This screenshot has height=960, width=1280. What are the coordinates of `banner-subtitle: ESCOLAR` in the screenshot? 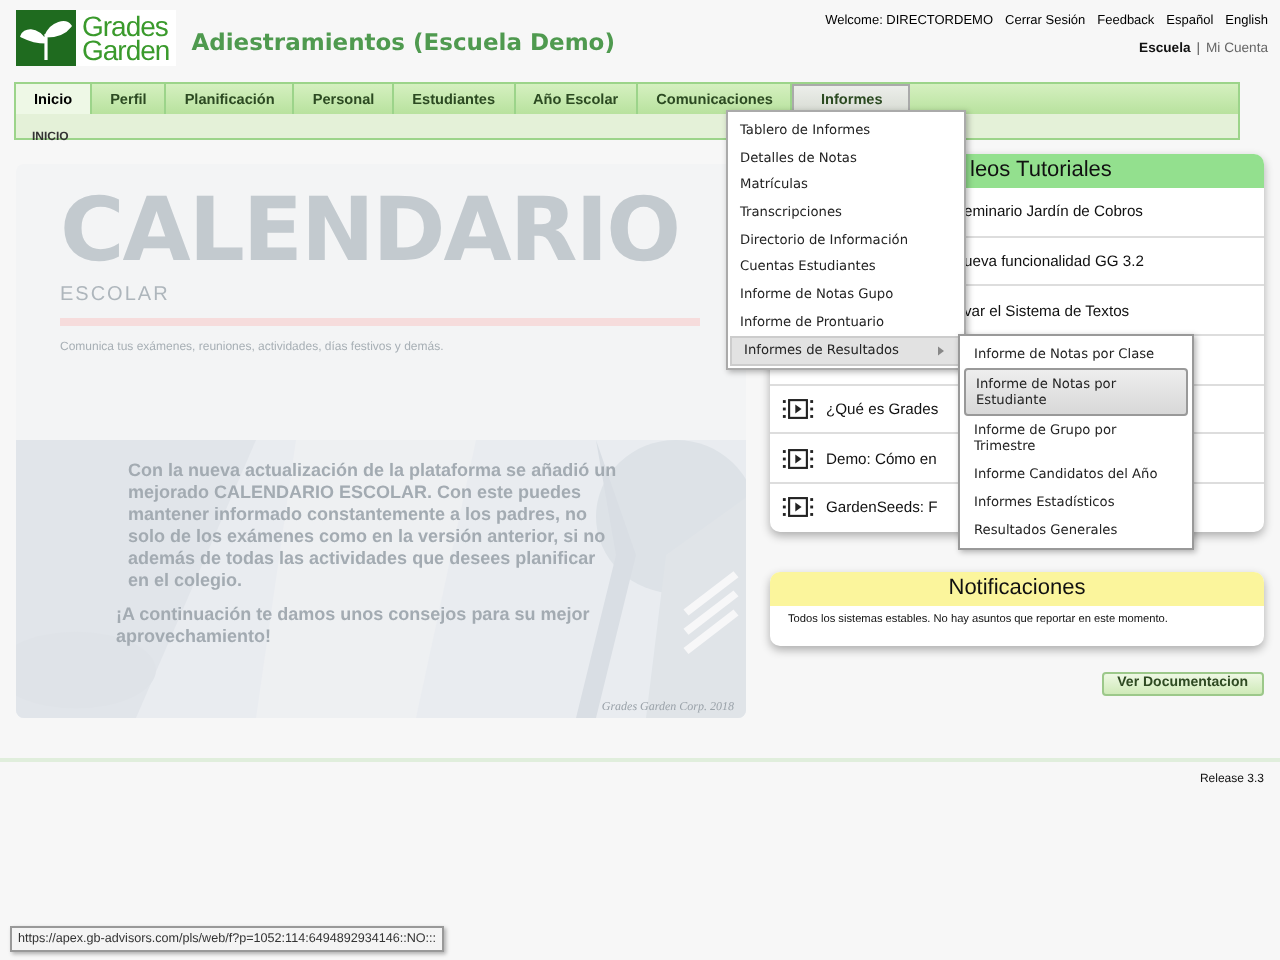 It's located at (116, 295).